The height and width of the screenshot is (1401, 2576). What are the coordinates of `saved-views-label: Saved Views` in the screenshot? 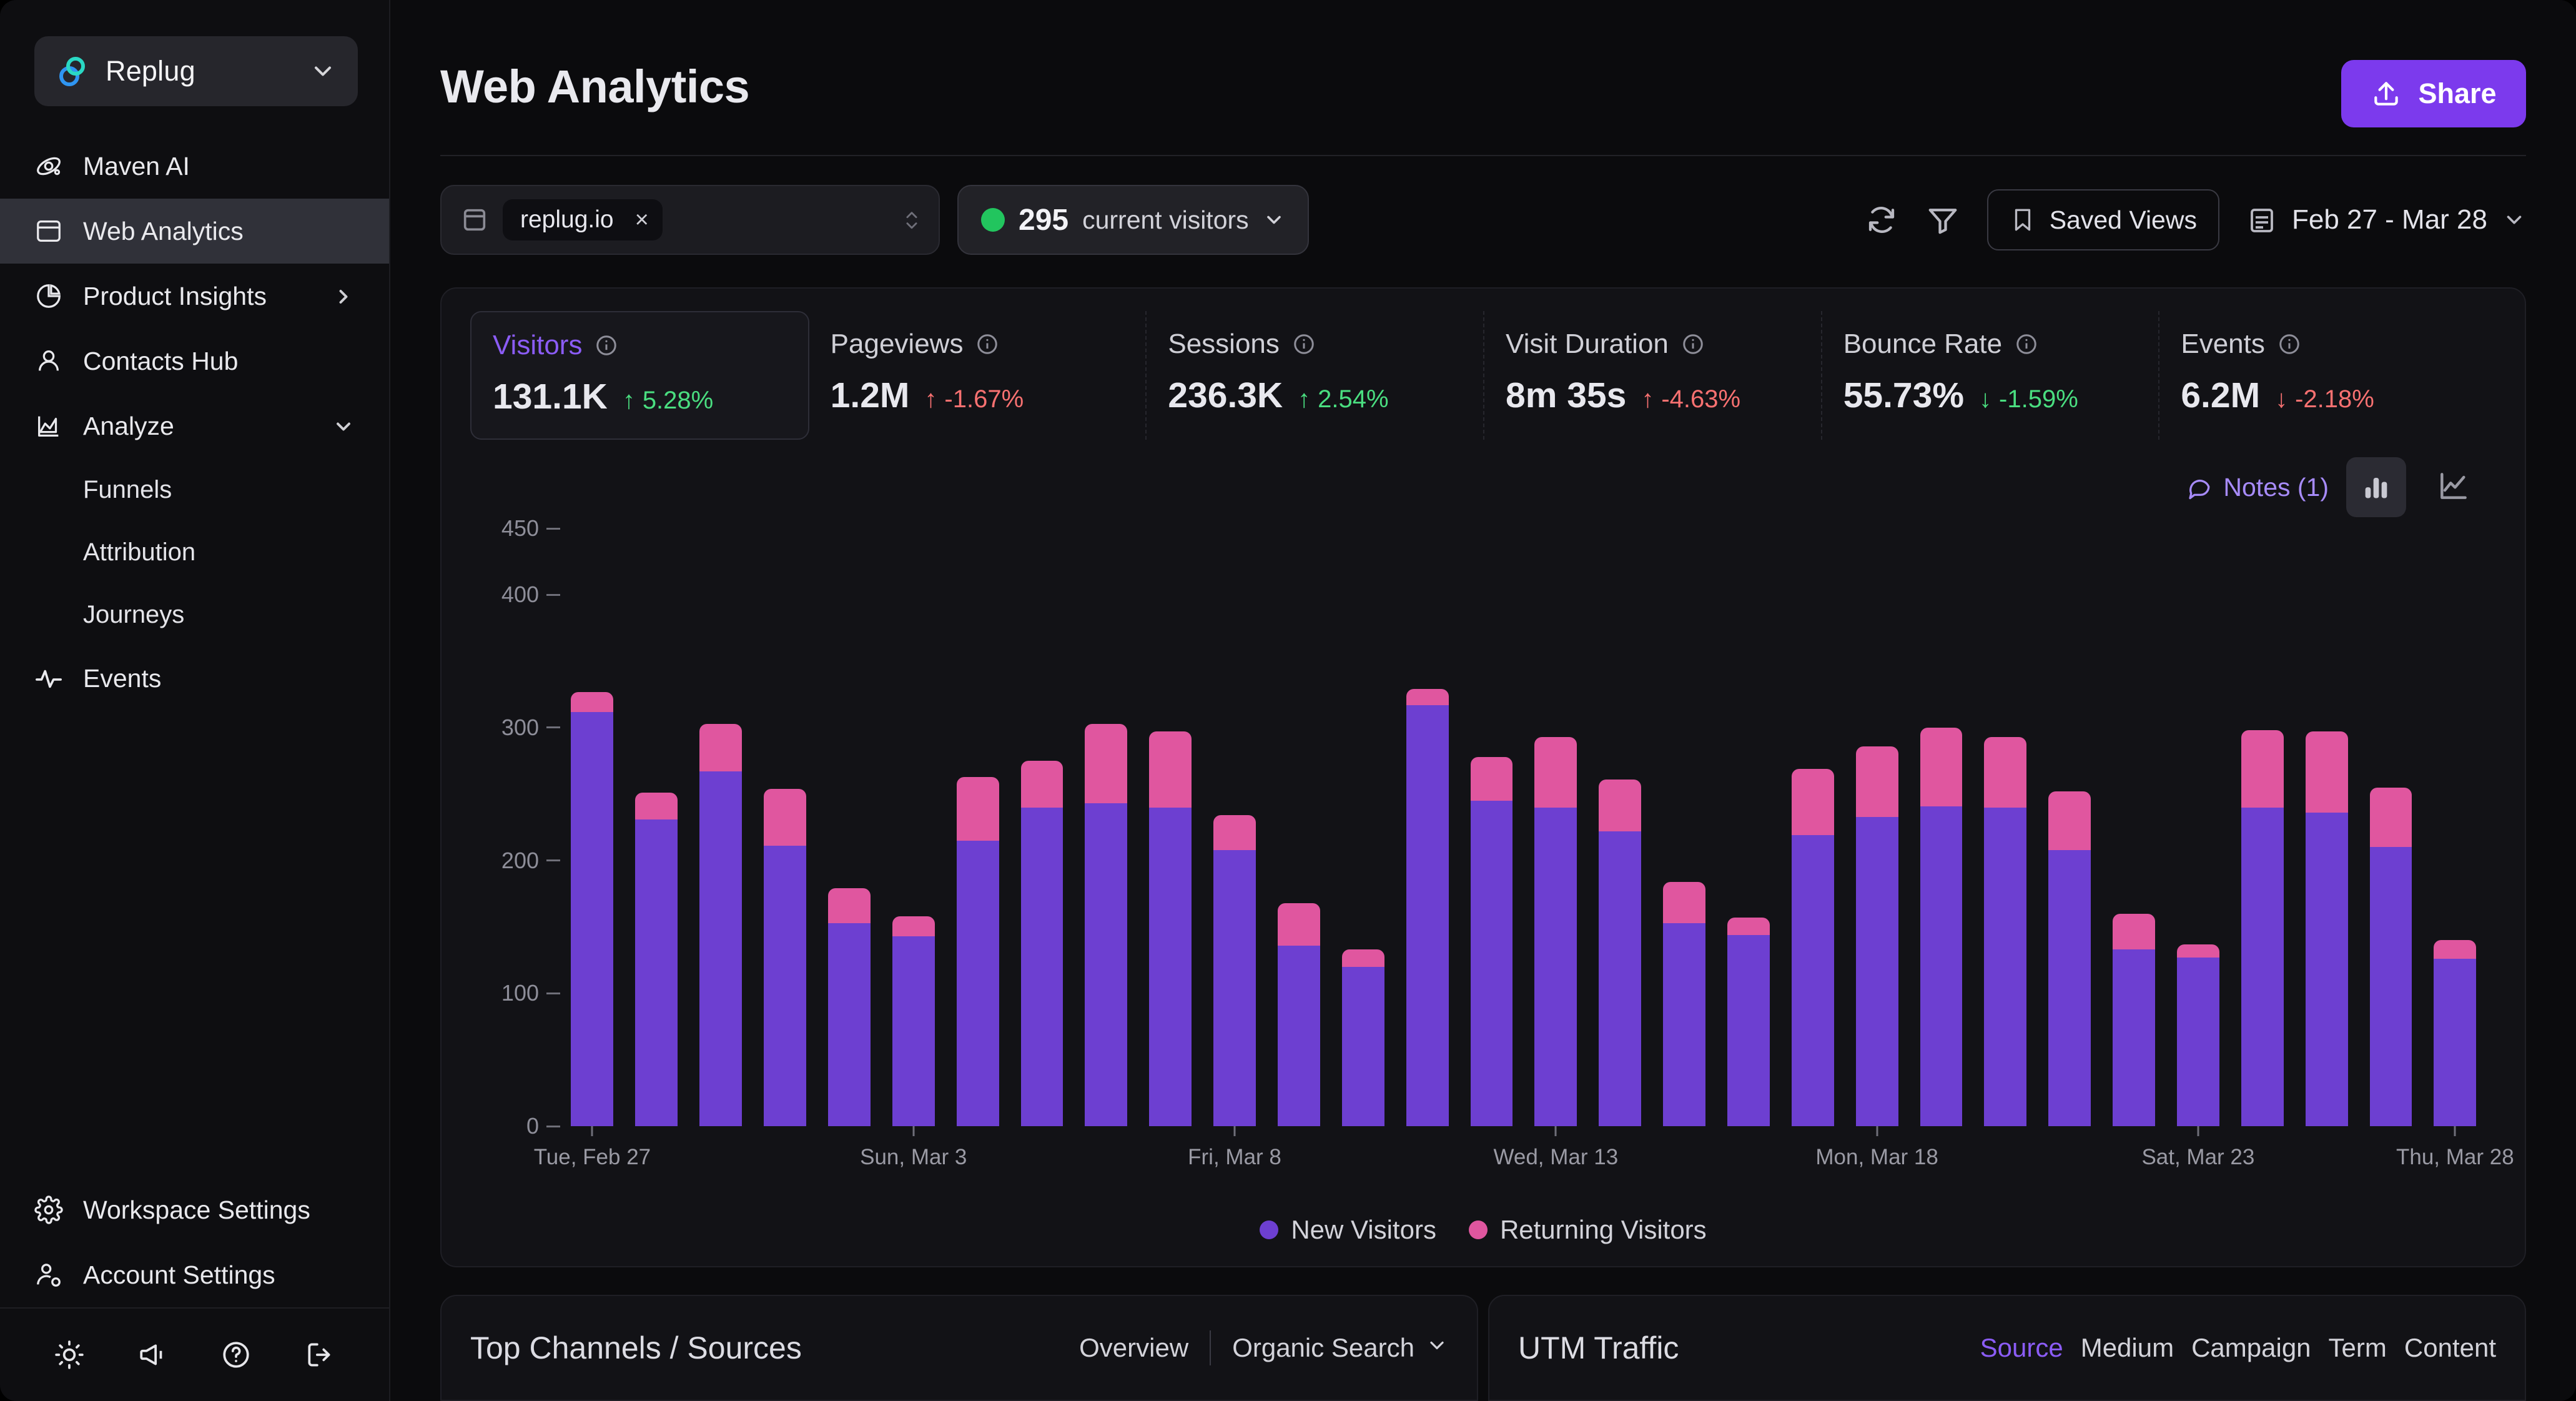 It's located at (2123, 220).